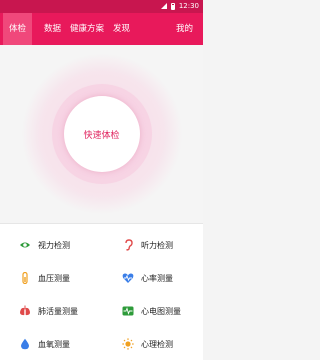  What do you see at coordinates (163, 6) in the screenshot?
I see `signal-icon` at bounding box center [163, 6].